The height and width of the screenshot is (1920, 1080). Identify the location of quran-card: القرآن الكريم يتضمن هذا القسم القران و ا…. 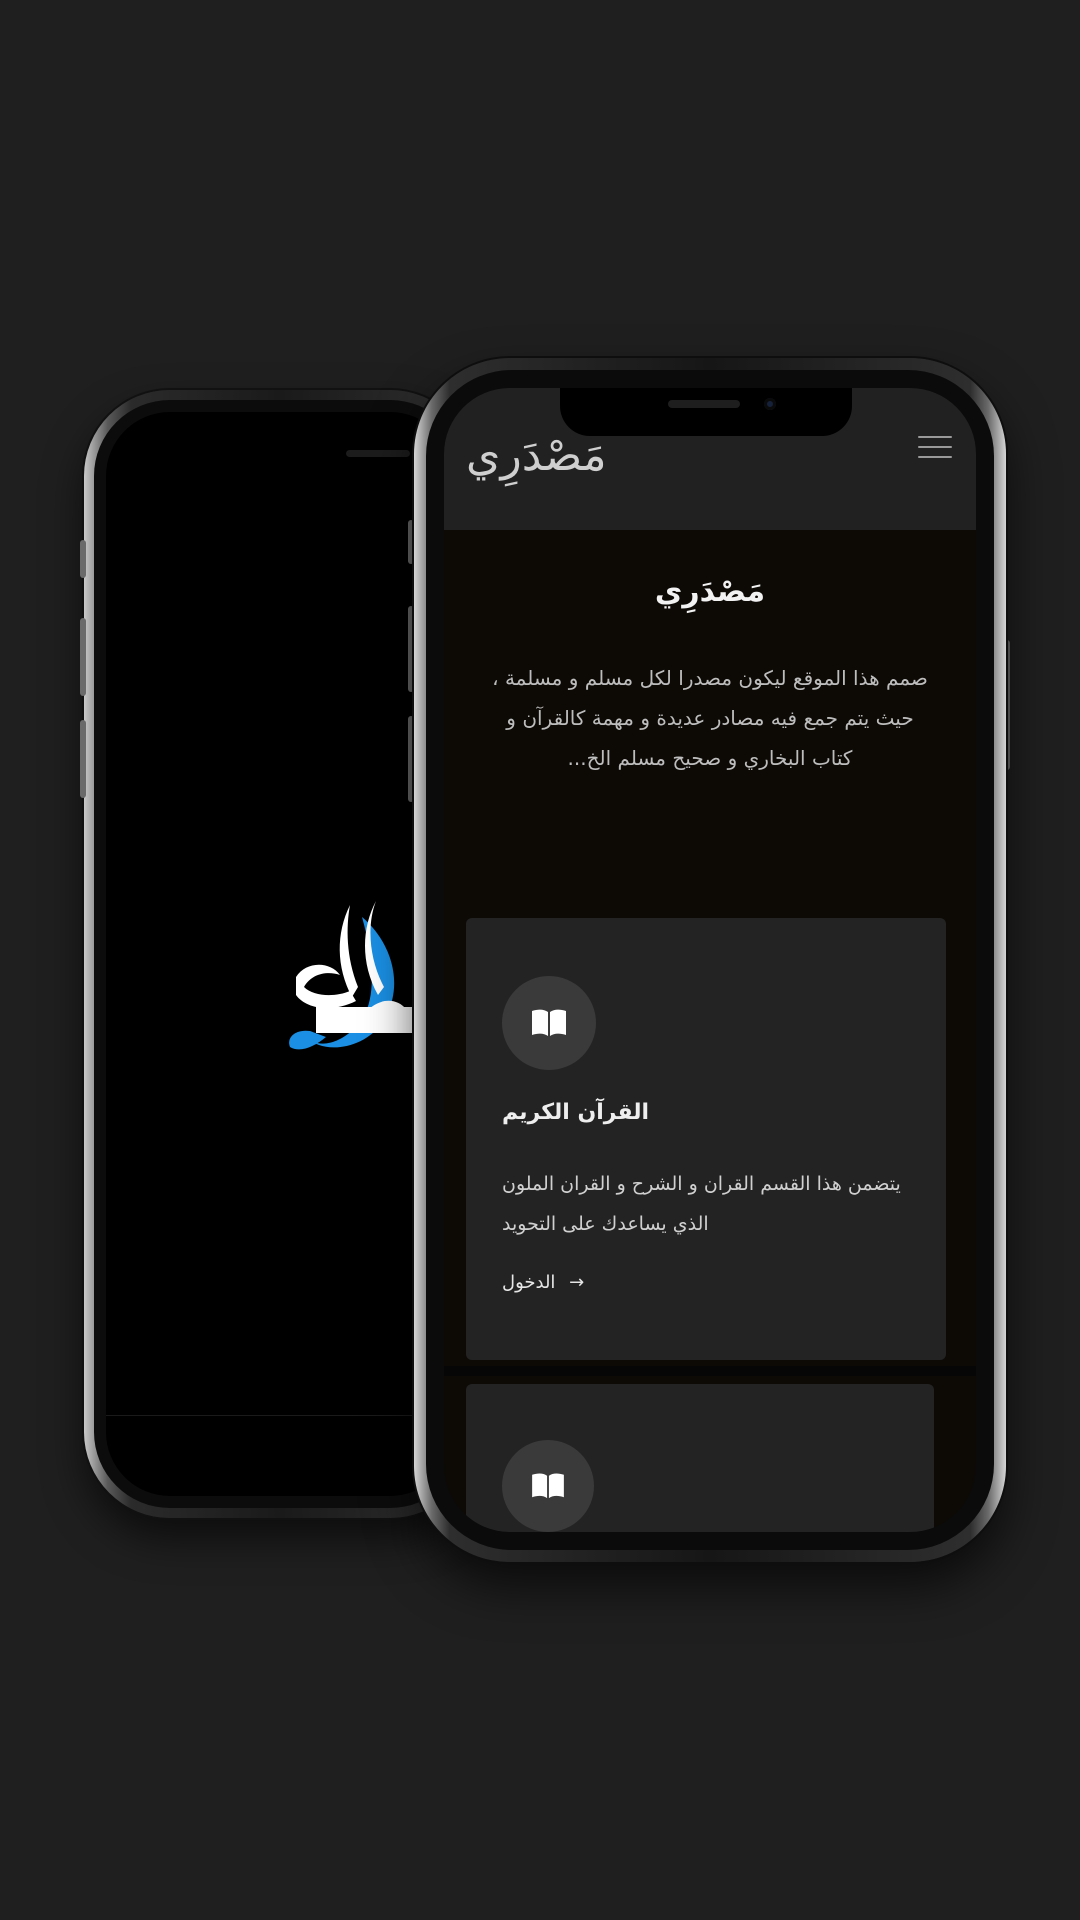
(706, 1139).